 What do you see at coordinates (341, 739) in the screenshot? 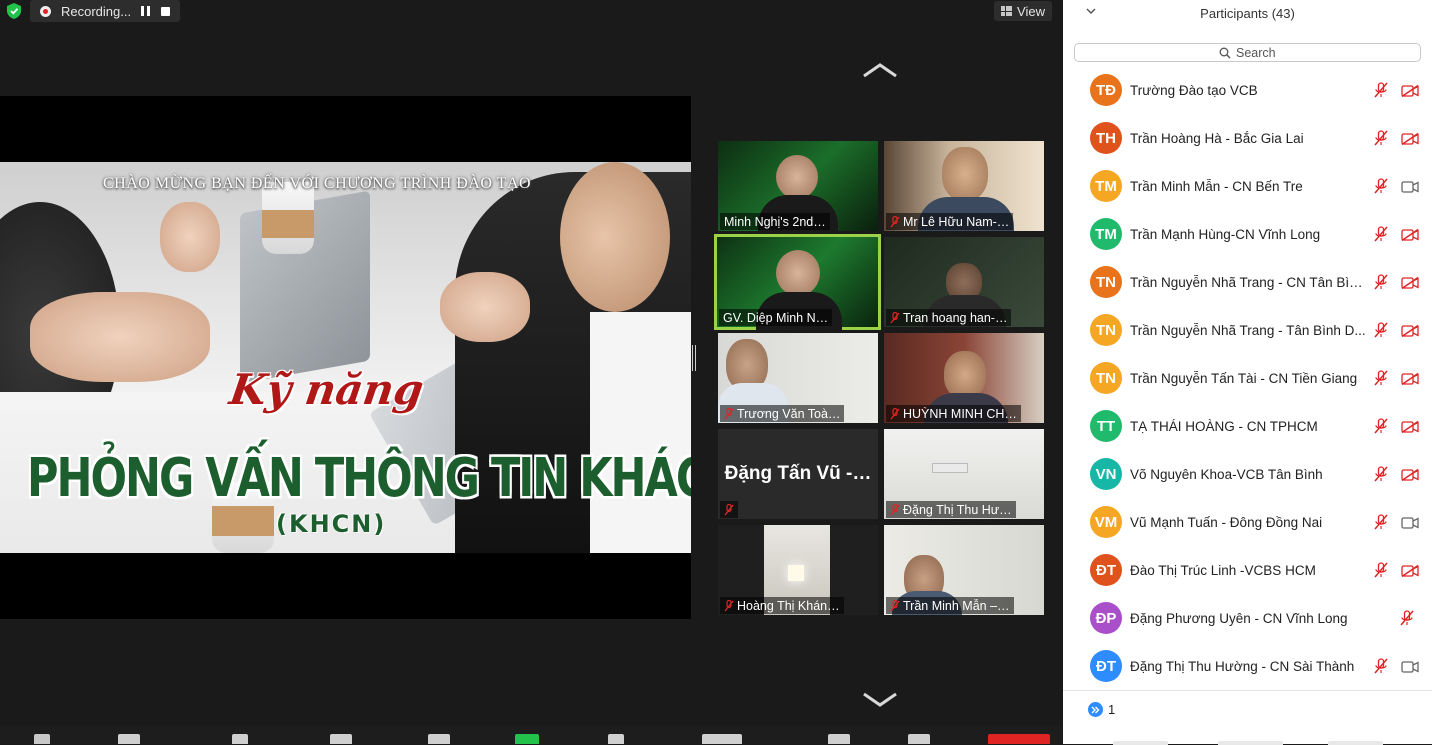
I see `participants-toolbar-icon` at bounding box center [341, 739].